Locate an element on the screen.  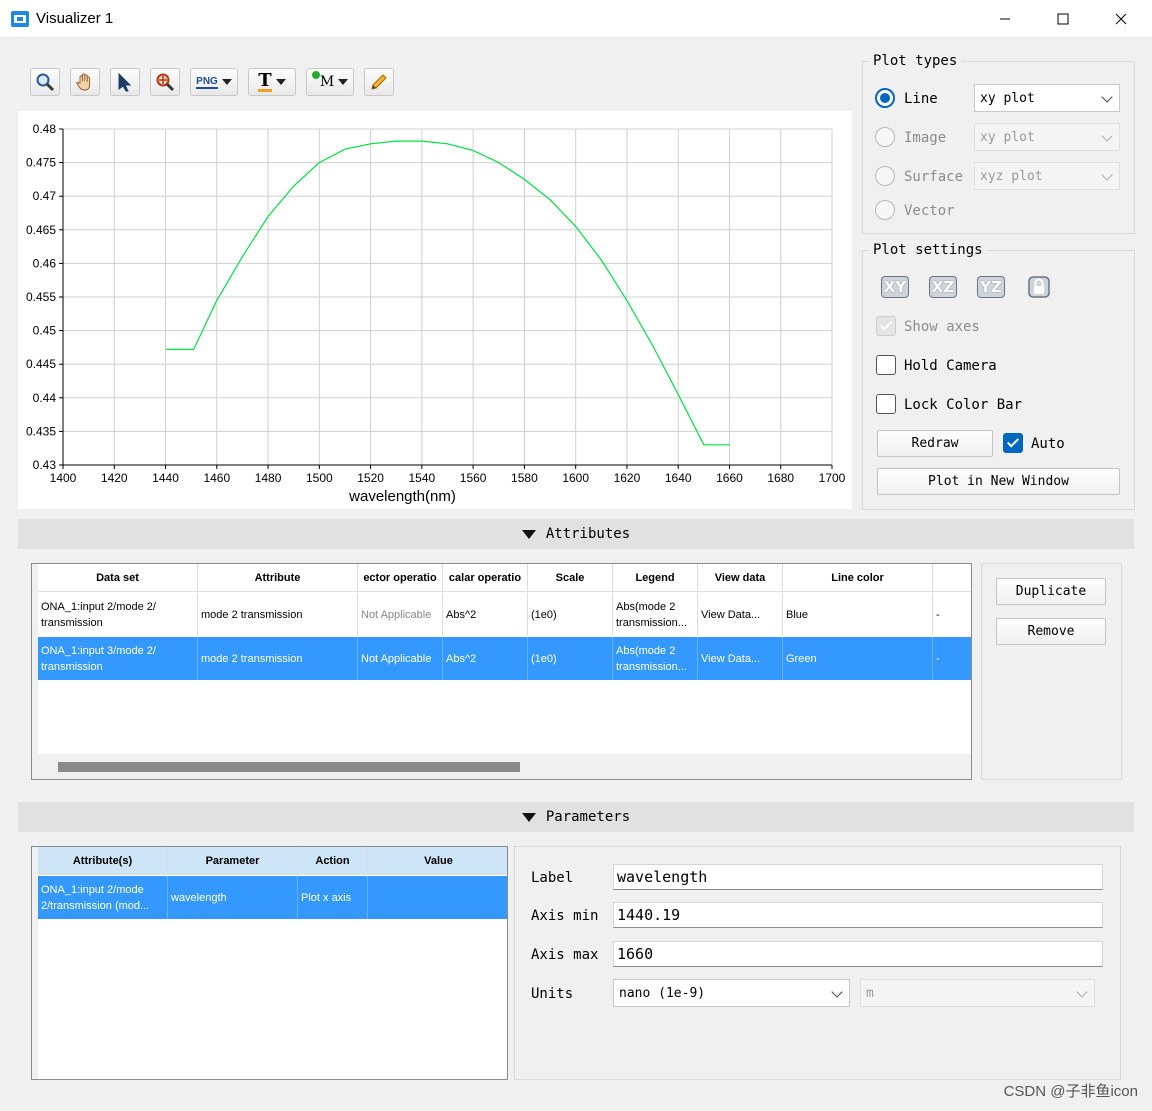
edit-button is located at coordinates (379, 82).